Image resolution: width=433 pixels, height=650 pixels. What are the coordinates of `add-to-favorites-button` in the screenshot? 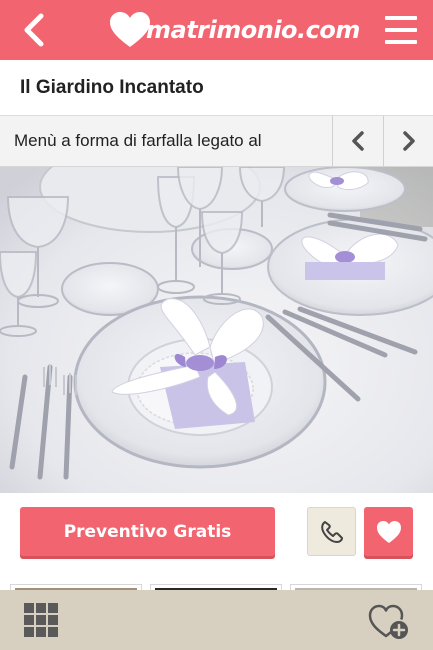 It's located at (389, 622).